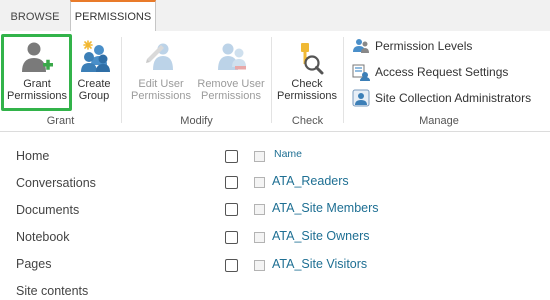  What do you see at coordinates (453, 98) in the screenshot?
I see `site-collection-administrators-label: Site Collection Administrators` at bounding box center [453, 98].